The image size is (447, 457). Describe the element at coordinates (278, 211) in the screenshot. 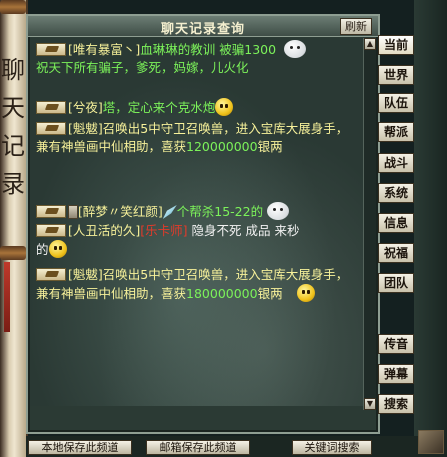

I see `emoji-cat-icon` at that location.